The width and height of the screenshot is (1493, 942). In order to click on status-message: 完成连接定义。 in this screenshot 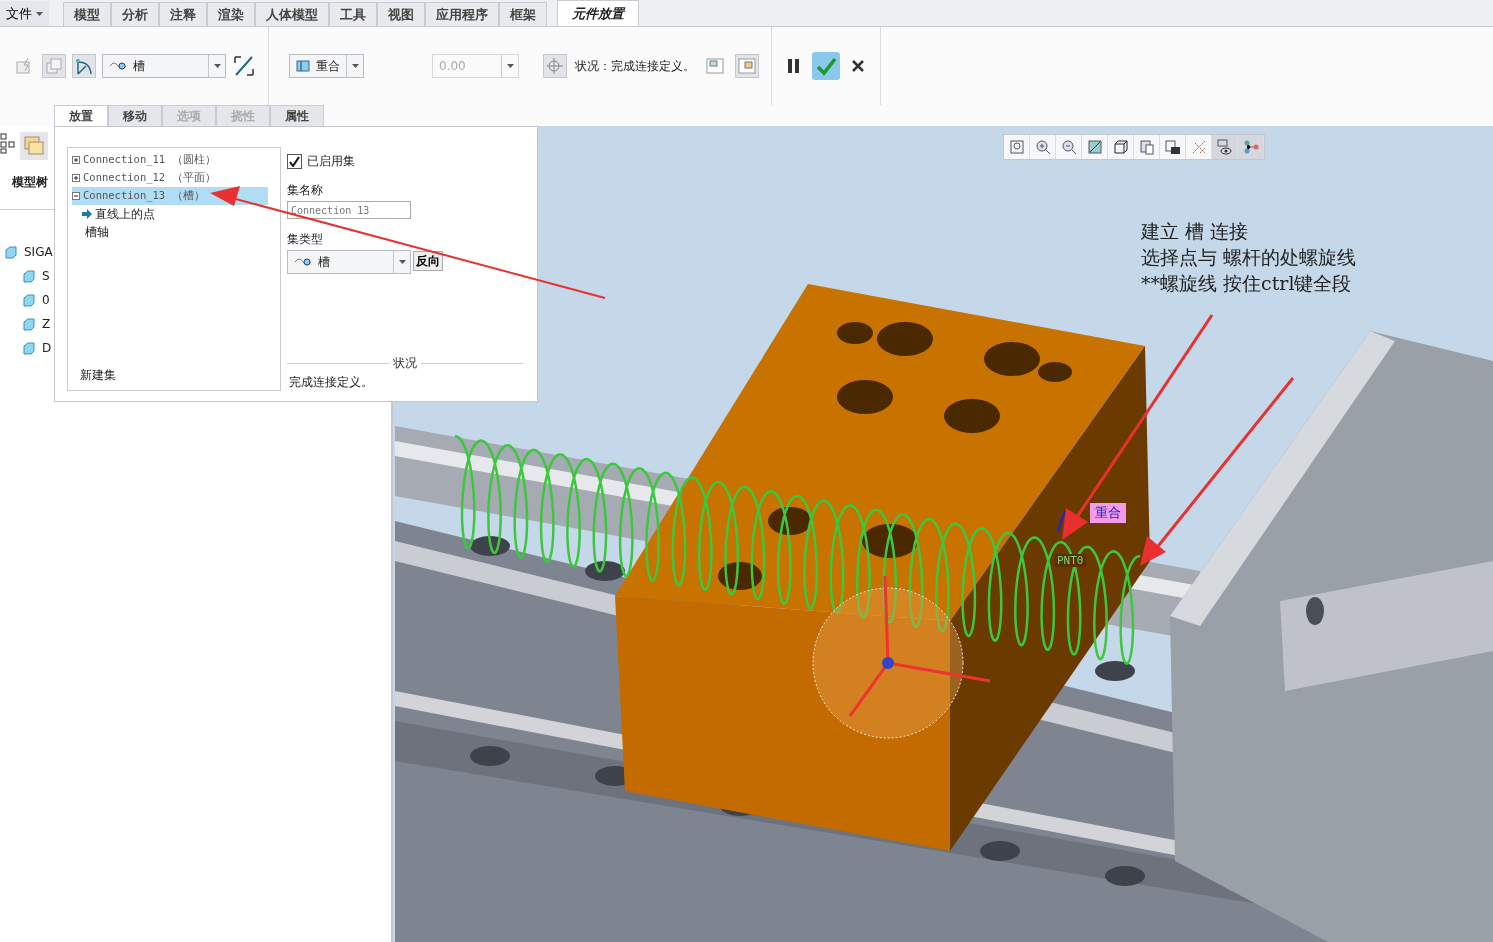, I will do `click(331, 382)`.